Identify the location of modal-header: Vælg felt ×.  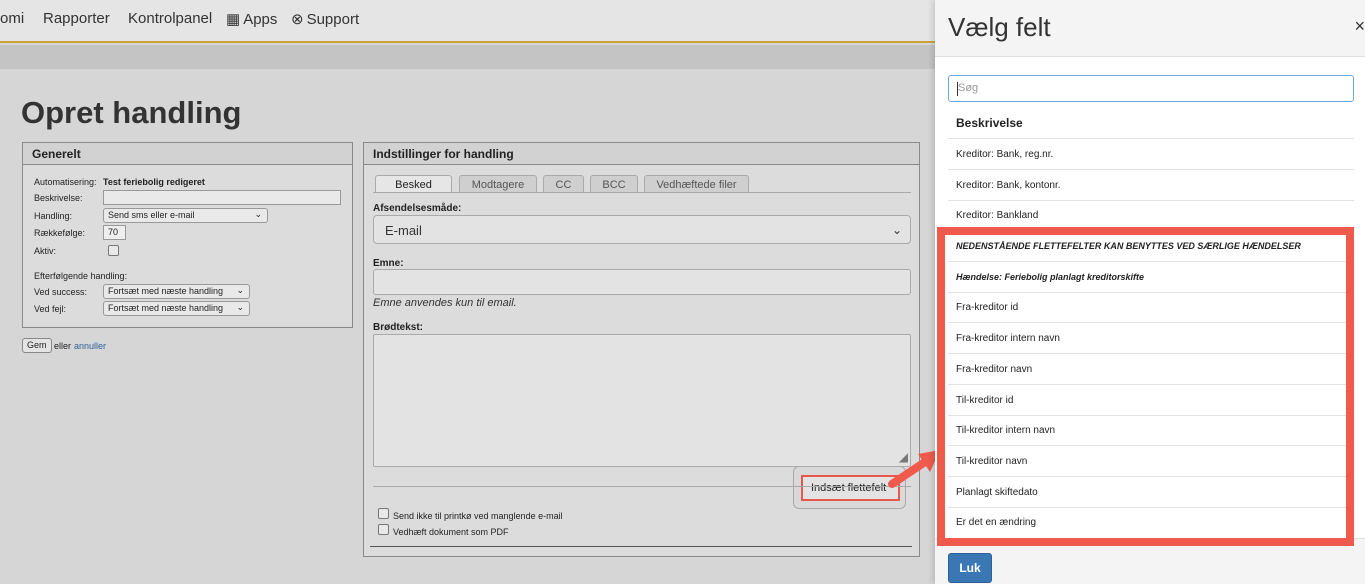
(1150, 28).